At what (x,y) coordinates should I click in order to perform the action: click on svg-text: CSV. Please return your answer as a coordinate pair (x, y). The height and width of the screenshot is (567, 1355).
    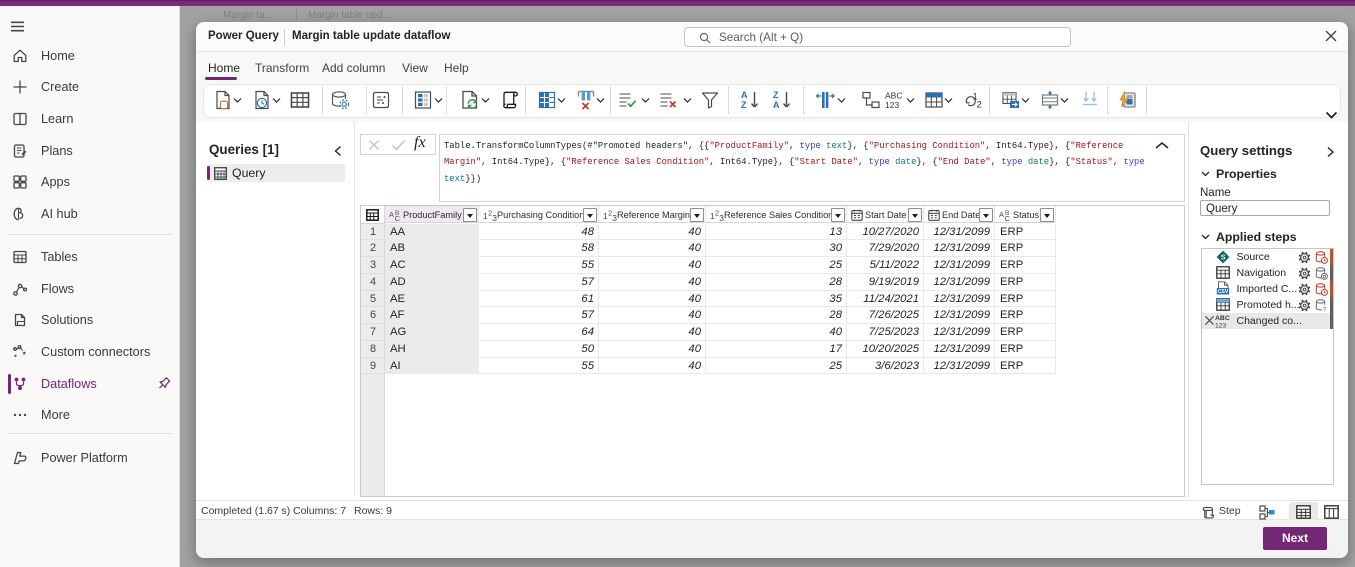
    Looking at the image, I should click on (1222, 292).